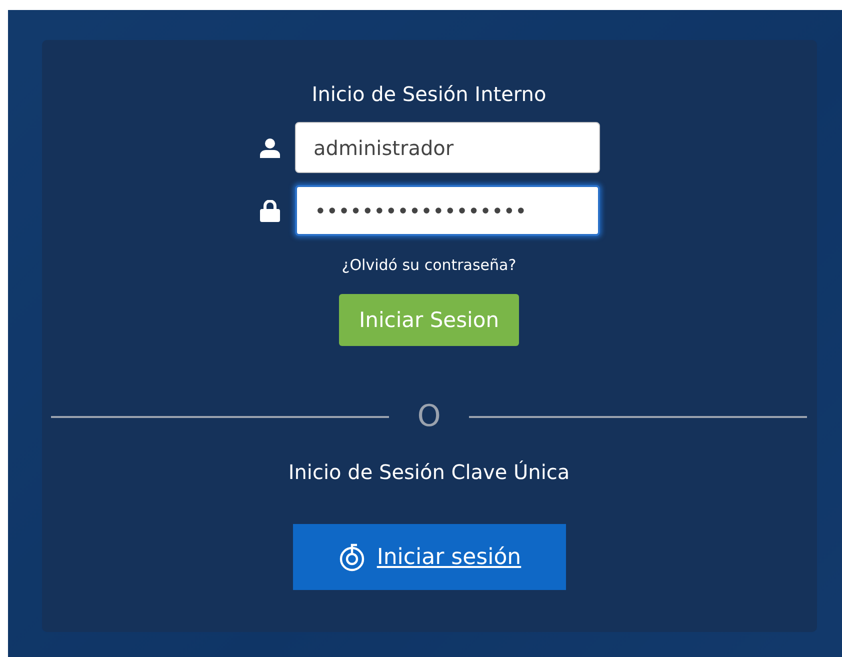 The width and height of the screenshot is (842, 657). I want to click on clave-unica-button: Iniciar sesión, so click(429, 557).